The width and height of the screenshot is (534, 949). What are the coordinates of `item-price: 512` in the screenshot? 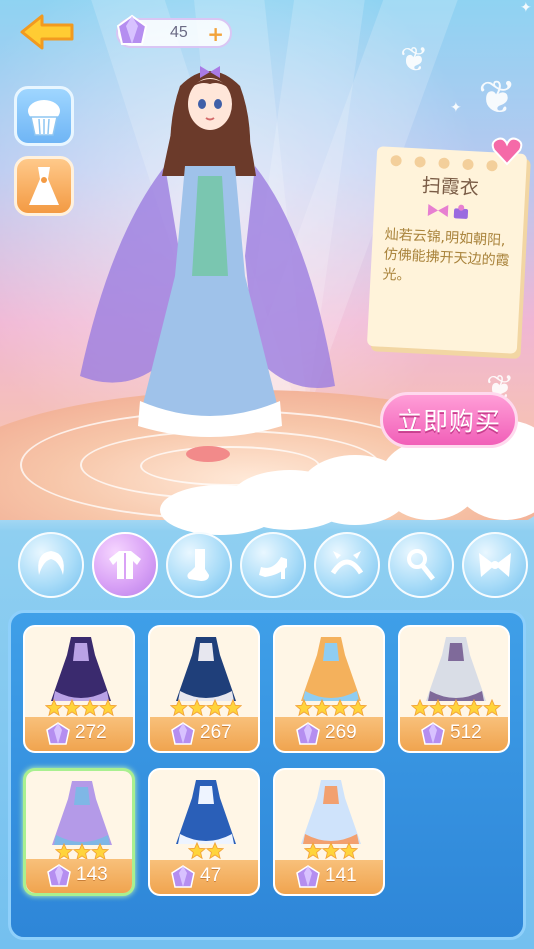 It's located at (466, 732).